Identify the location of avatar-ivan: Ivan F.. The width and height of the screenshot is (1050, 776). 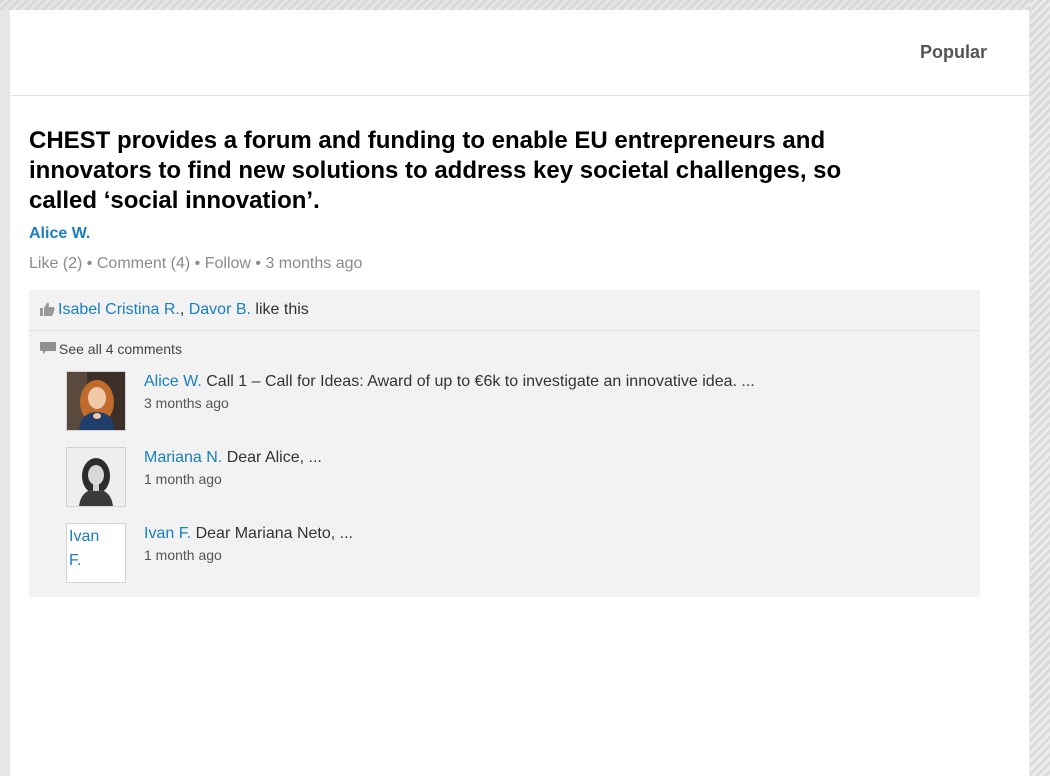
(96, 553).